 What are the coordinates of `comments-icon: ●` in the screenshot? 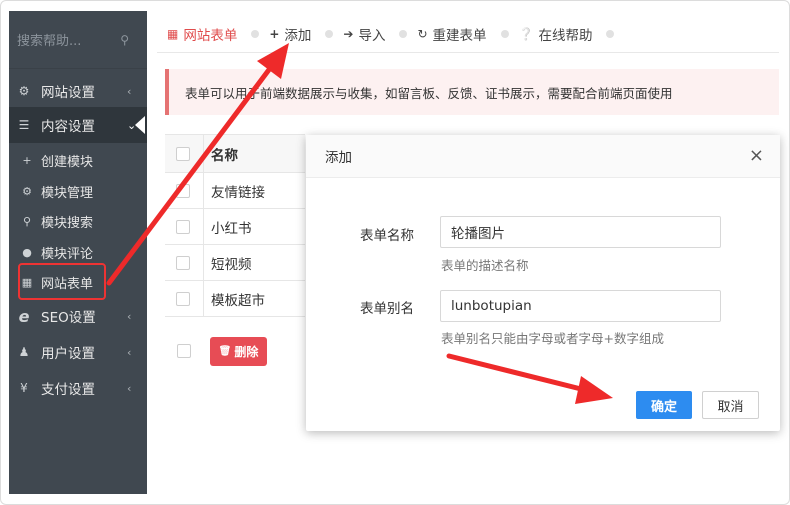 It's located at (27, 252).